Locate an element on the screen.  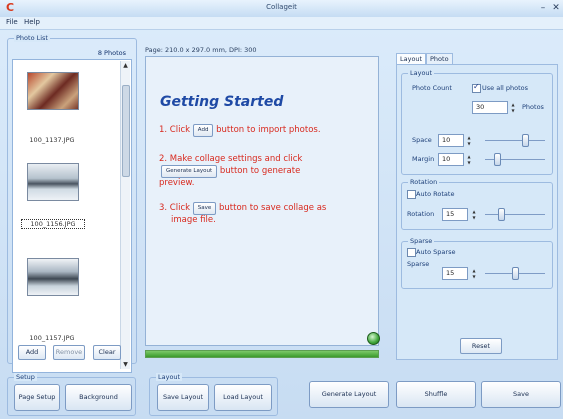
layout-file-group-title: Layout is located at coordinates (169, 377).